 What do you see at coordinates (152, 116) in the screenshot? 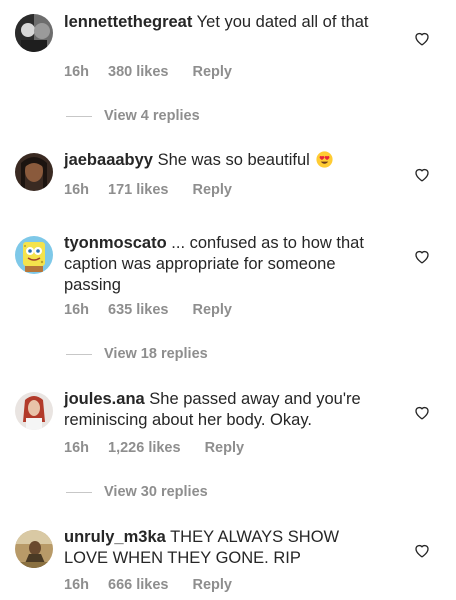
I see `view-replies-label: View 4 replies` at bounding box center [152, 116].